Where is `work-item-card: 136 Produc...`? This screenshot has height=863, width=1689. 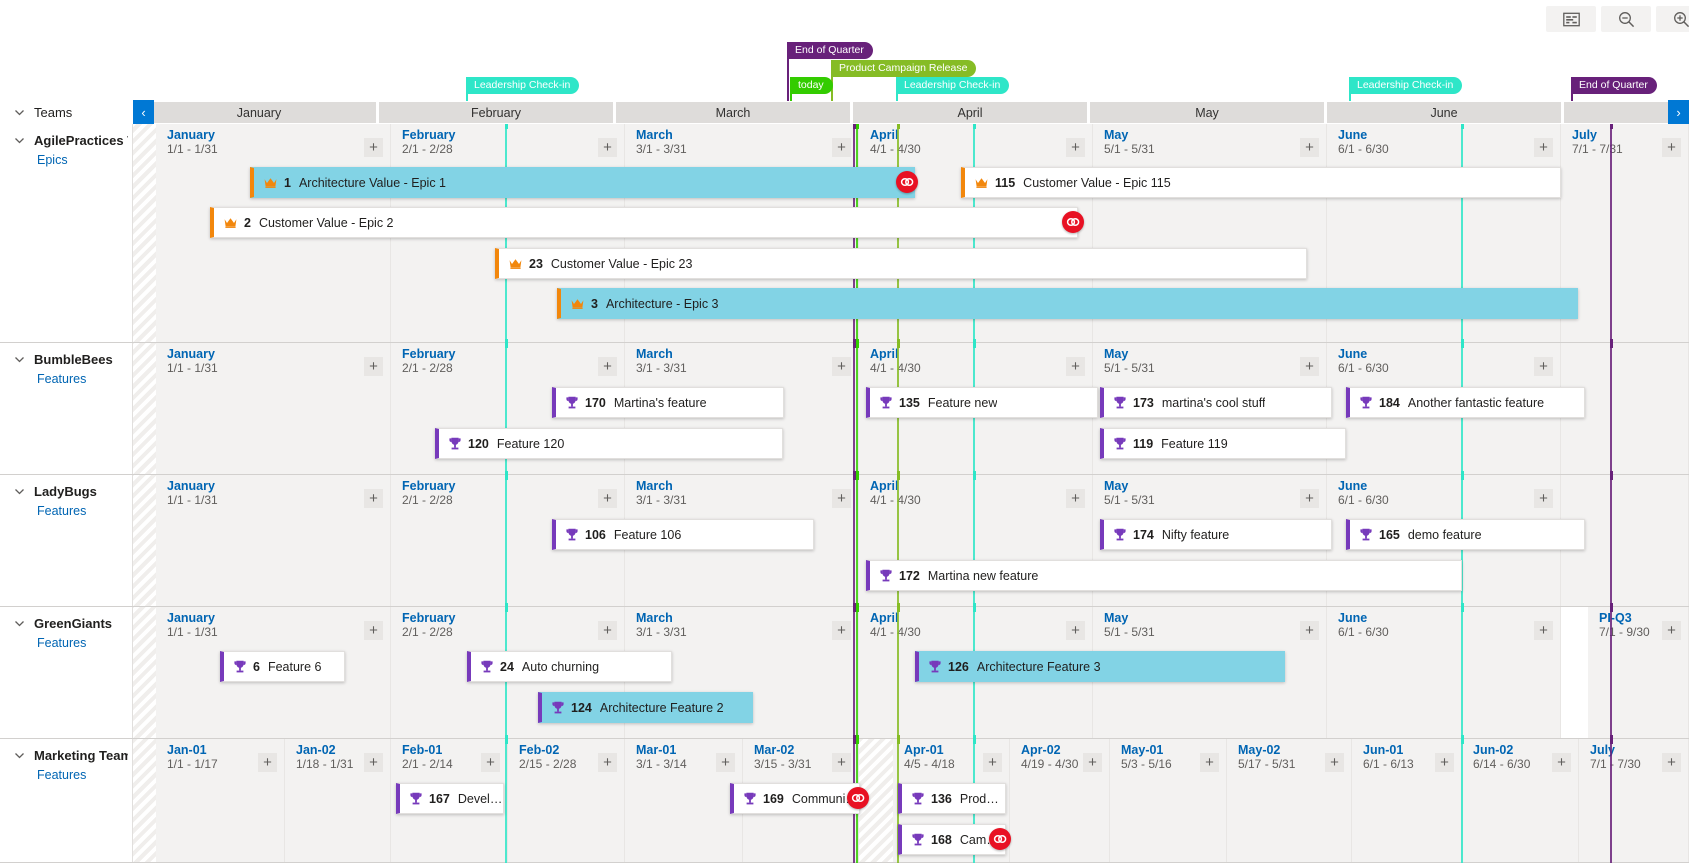 work-item-card: 136 Produc... is located at coordinates (952, 798).